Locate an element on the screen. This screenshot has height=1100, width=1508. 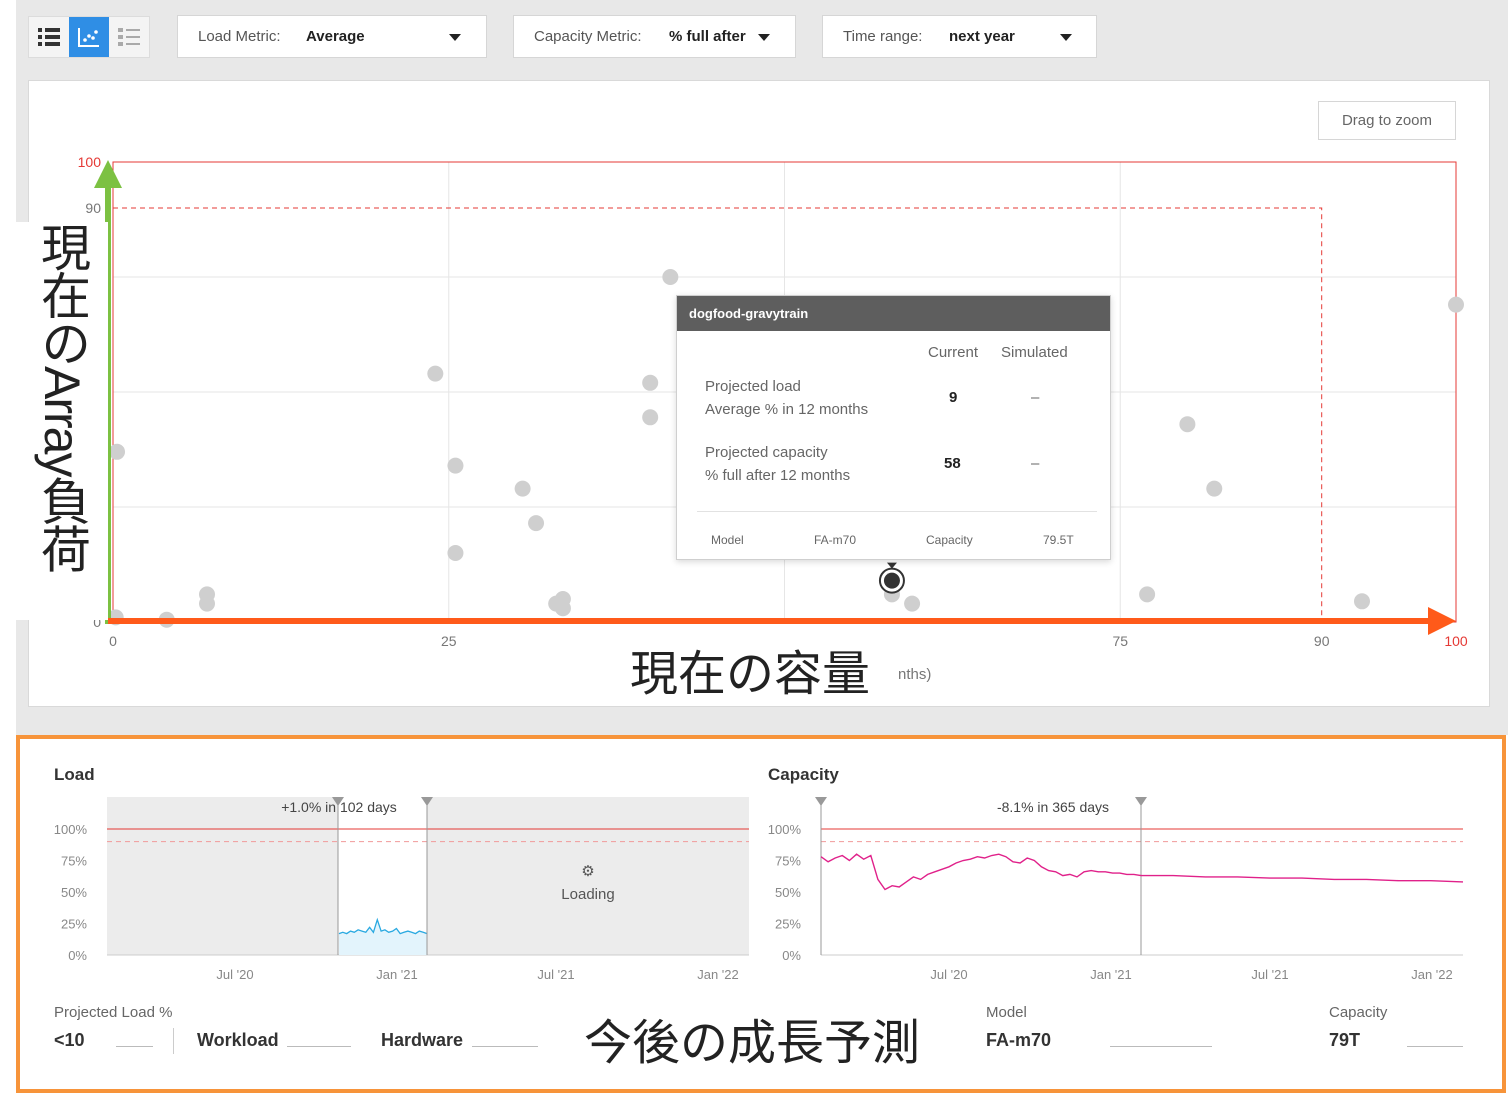
hardware-label: Hardware is located at coordinates (422, 1040).